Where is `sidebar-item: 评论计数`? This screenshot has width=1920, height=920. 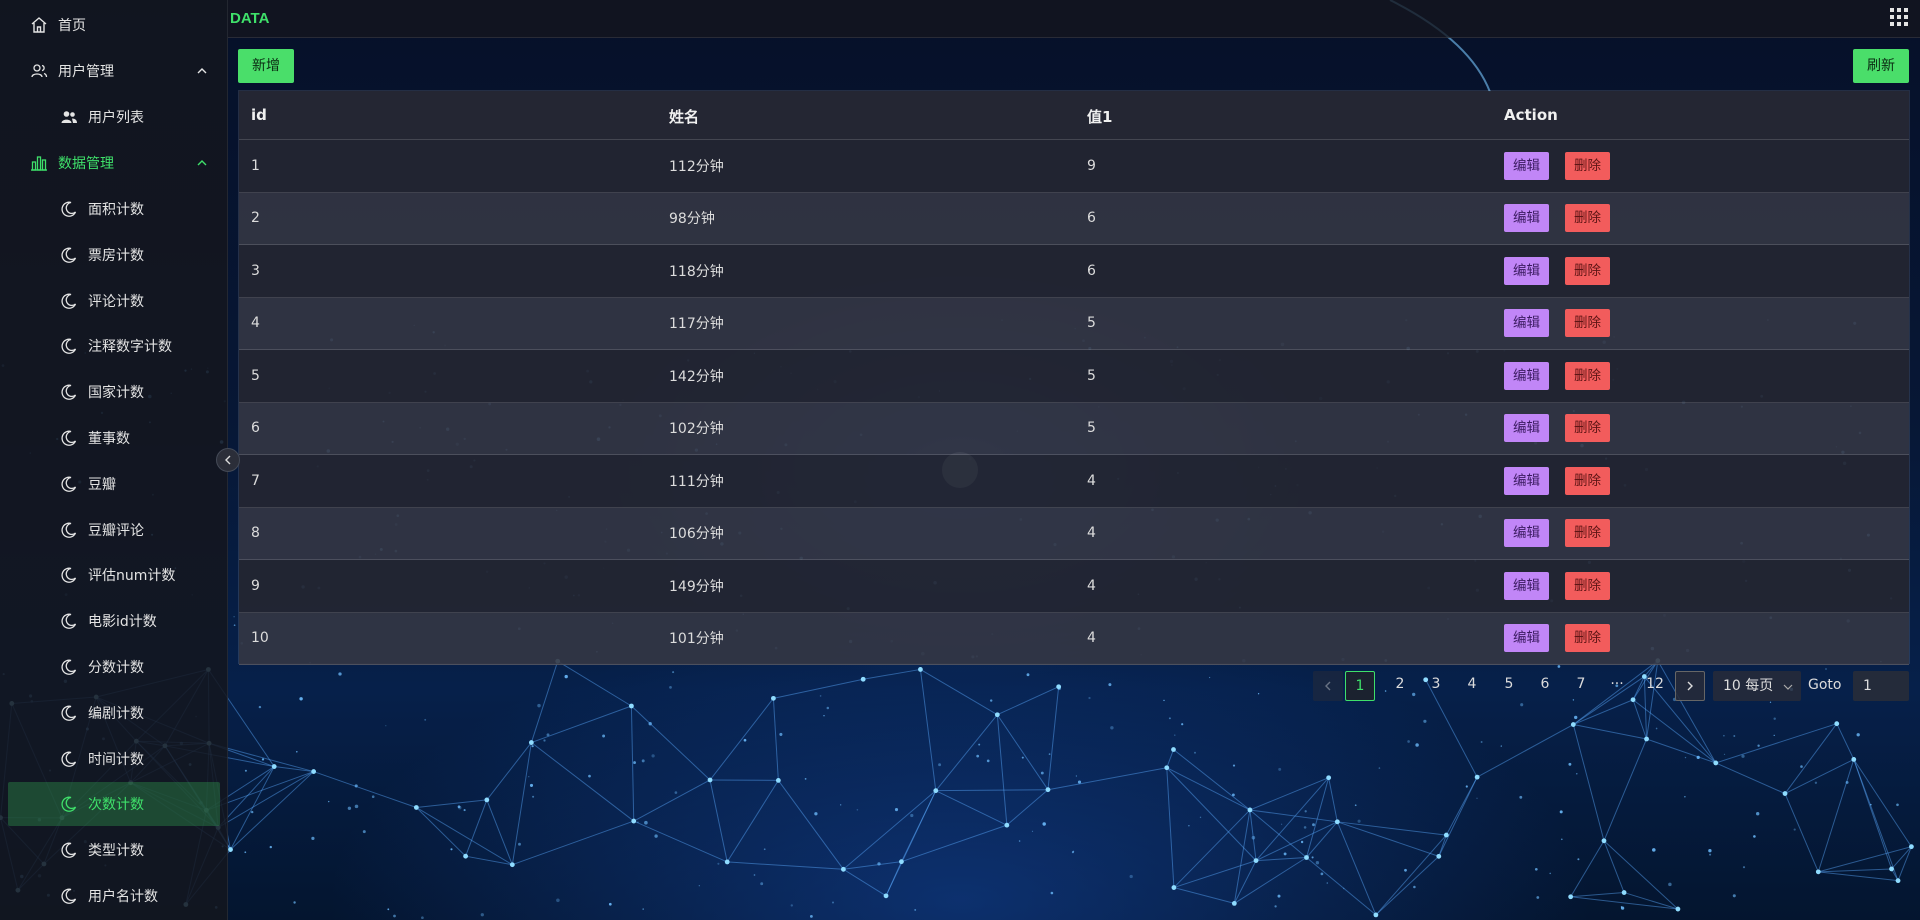
sidebar-item: 评论计数 is located at coordinates (113, 301).